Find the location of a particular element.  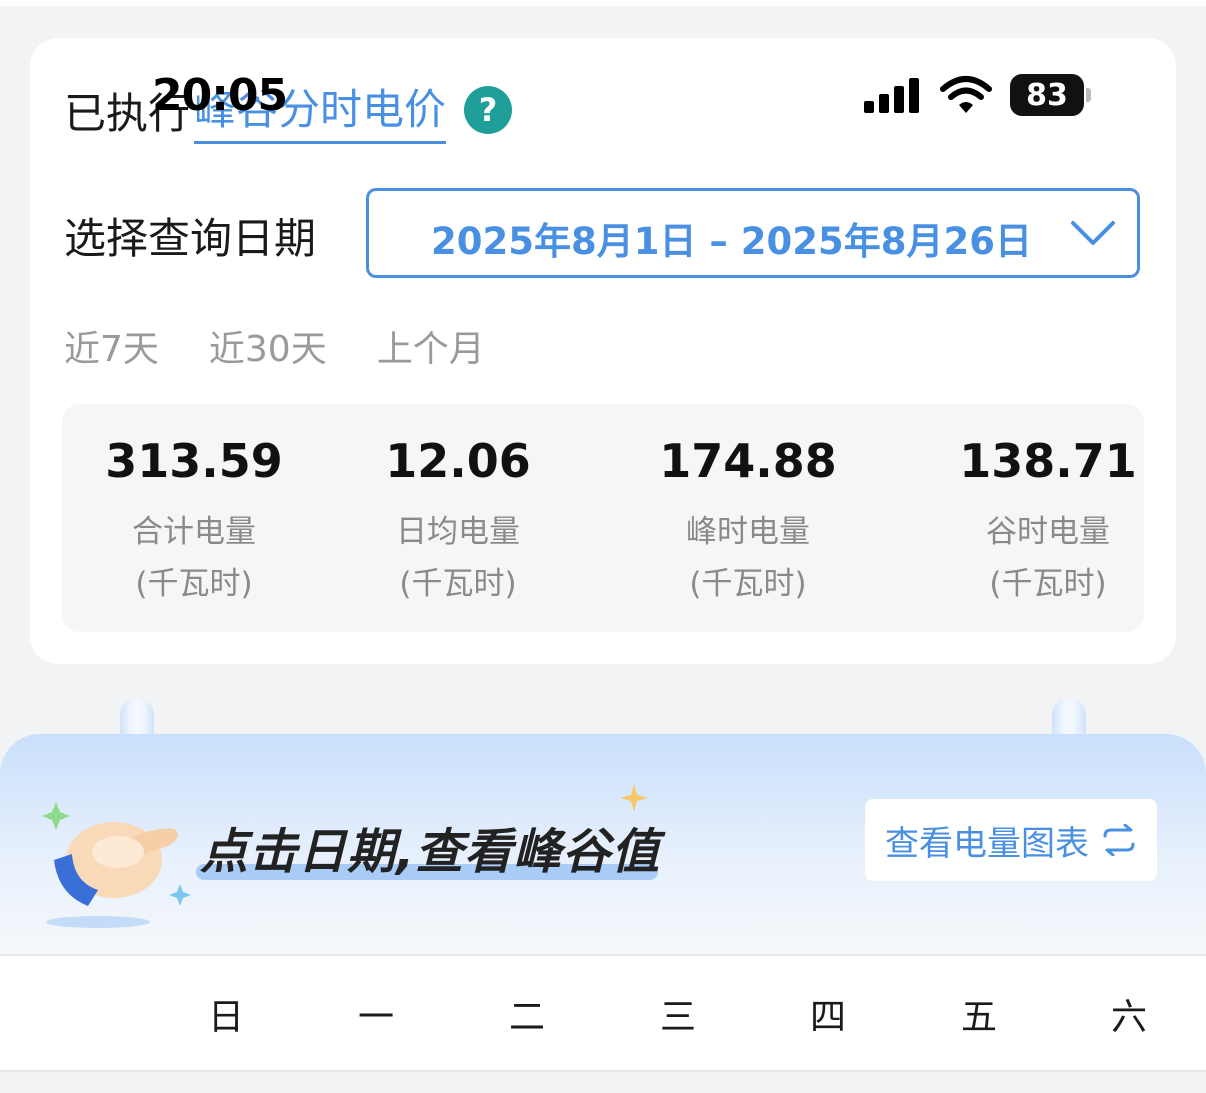

stat-total: 313.59 合计电量 (千瓦时) is located at coordinates (194, 522).